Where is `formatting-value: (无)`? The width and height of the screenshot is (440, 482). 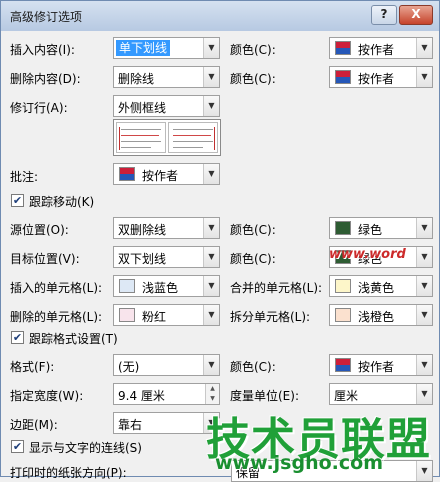
formatting-value: (无) is located at coordinates (129, 367).